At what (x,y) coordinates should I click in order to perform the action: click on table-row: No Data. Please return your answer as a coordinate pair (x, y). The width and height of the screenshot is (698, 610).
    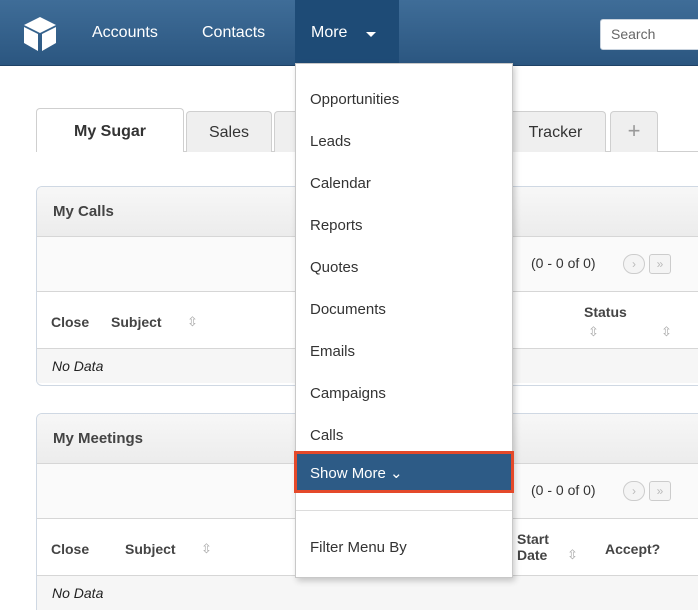
    Looking at the image, I should click on (367, 593).